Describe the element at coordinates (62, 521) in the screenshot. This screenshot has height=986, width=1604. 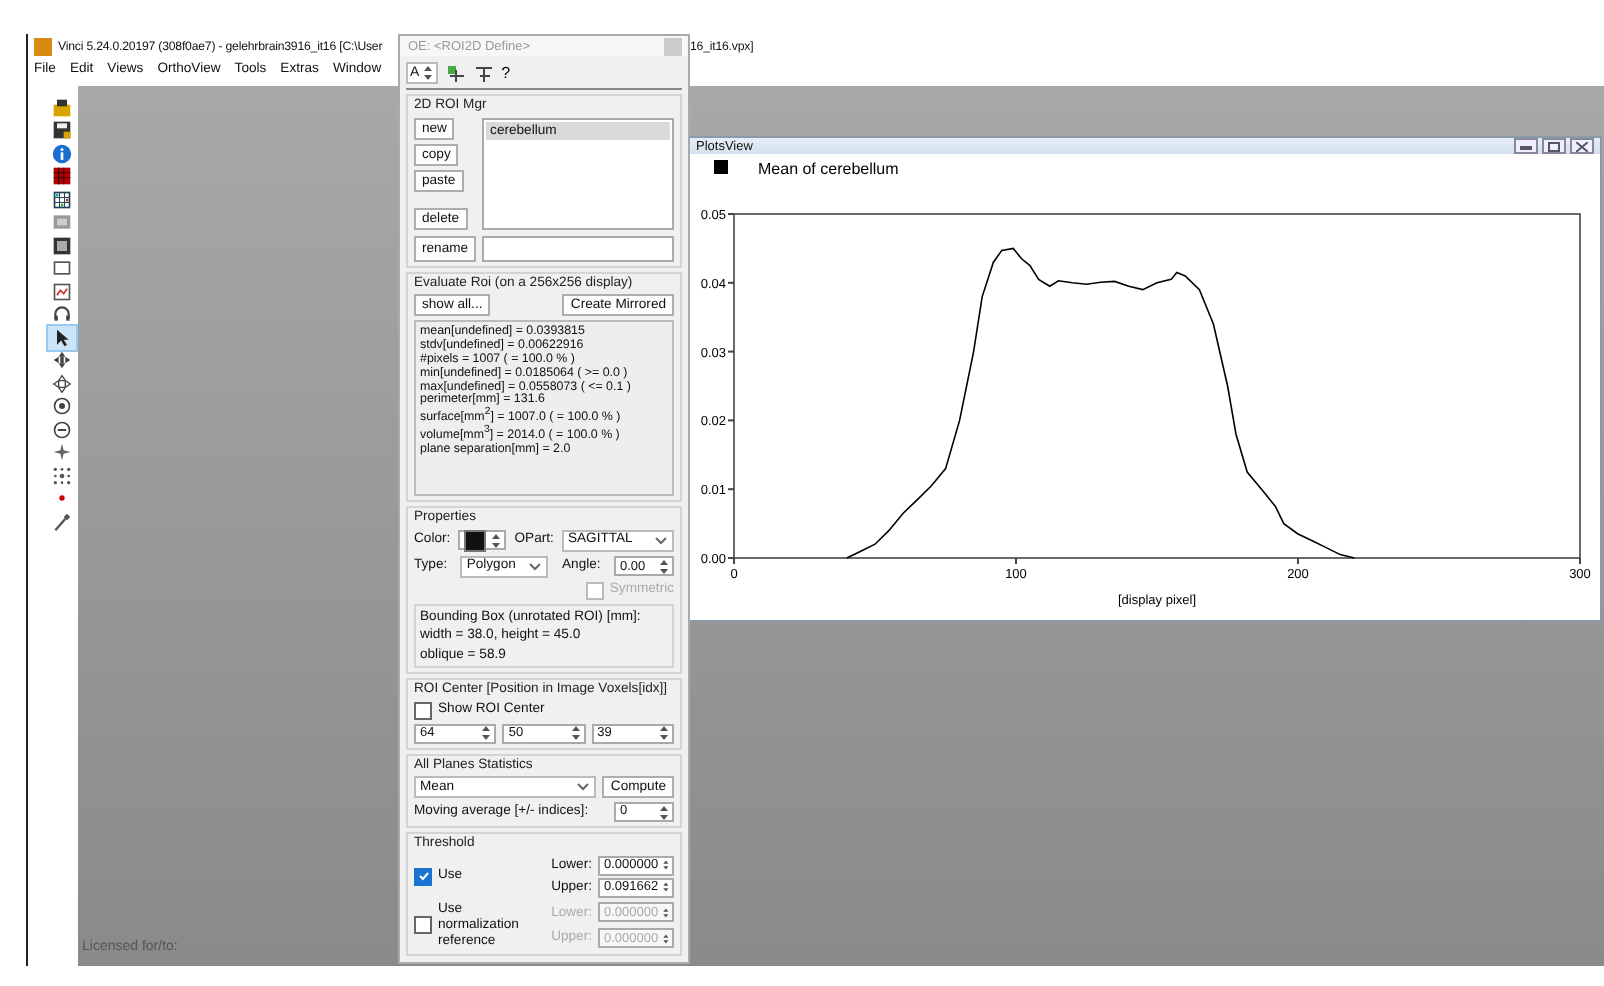
I see `pipette-icon` at that location.